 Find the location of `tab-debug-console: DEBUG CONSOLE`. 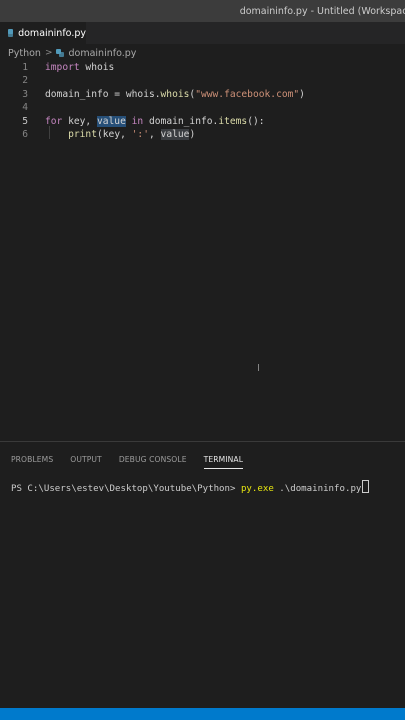

tab-debug-console: DEBUG CONSOLE is located at coordinates (153, 462).